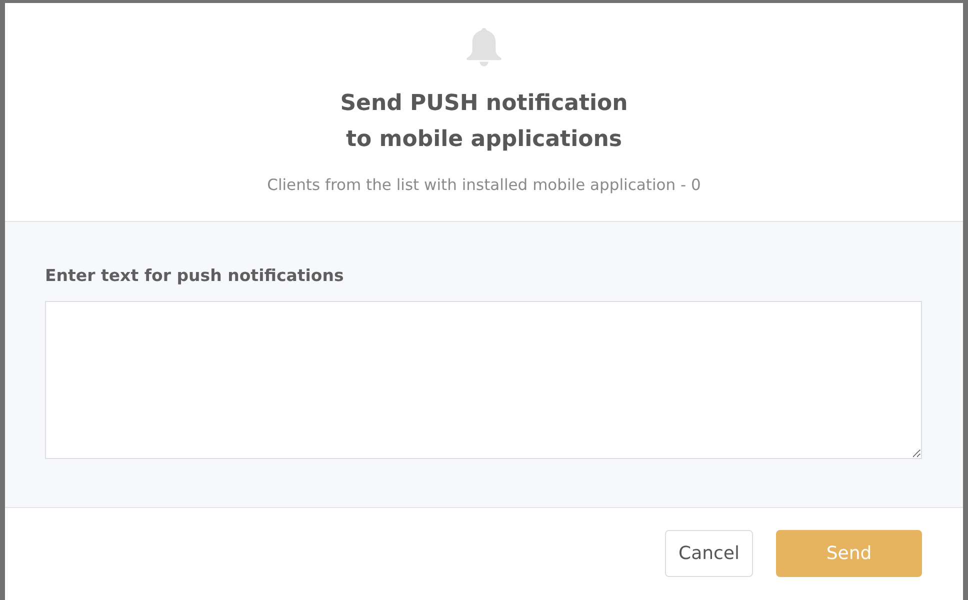 This screenshot has width=968, height=600. I want to click on cancel-button: Cancel, so click(709, 553).